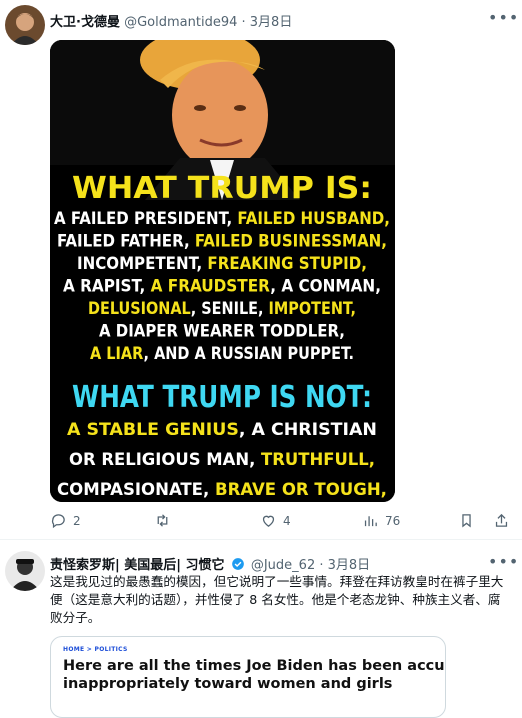 The image size is (522, 718). Describe the element at coordinates (249, 354) in the screenshot. I see `meme-is-line-7-segment-2: , AND A RUSSIAN PUPPET.` at that location.